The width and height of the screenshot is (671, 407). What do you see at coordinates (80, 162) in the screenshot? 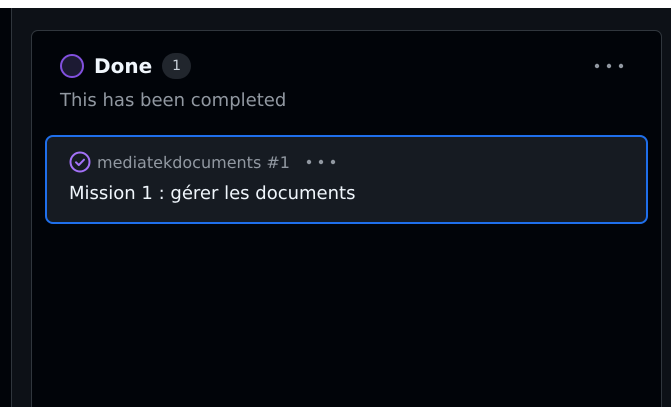
I see `check-circle-icon` at bounding box center [80, 162].